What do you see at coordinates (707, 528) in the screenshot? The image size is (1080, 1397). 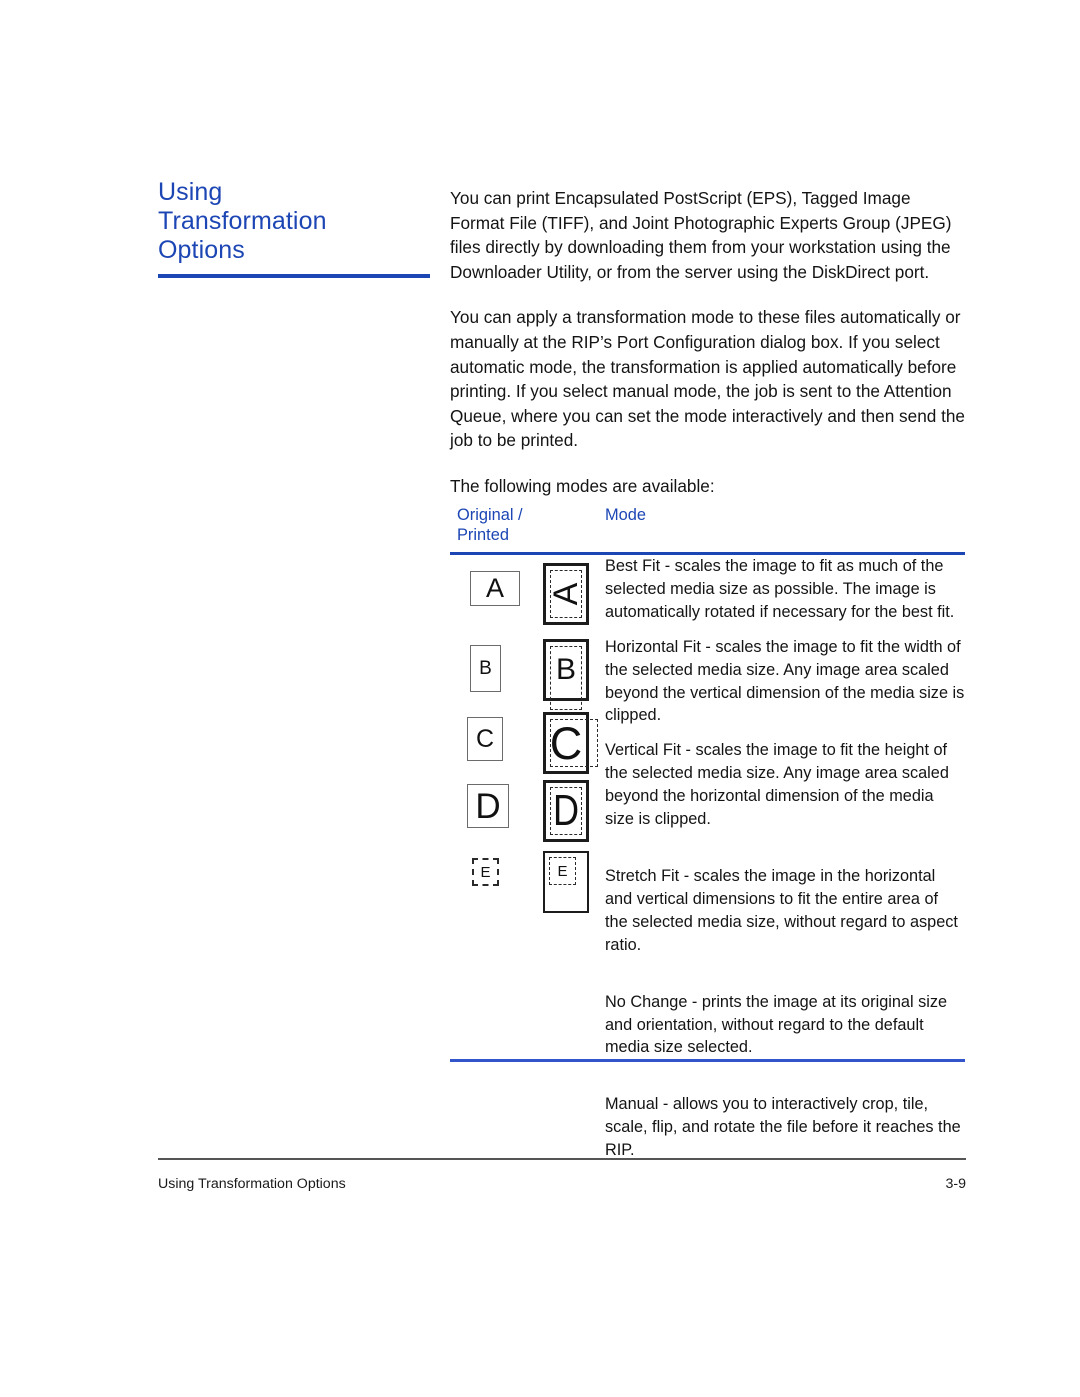 I see `table-header-row: Original / Printed Mode` at bounding box center [707, 528].